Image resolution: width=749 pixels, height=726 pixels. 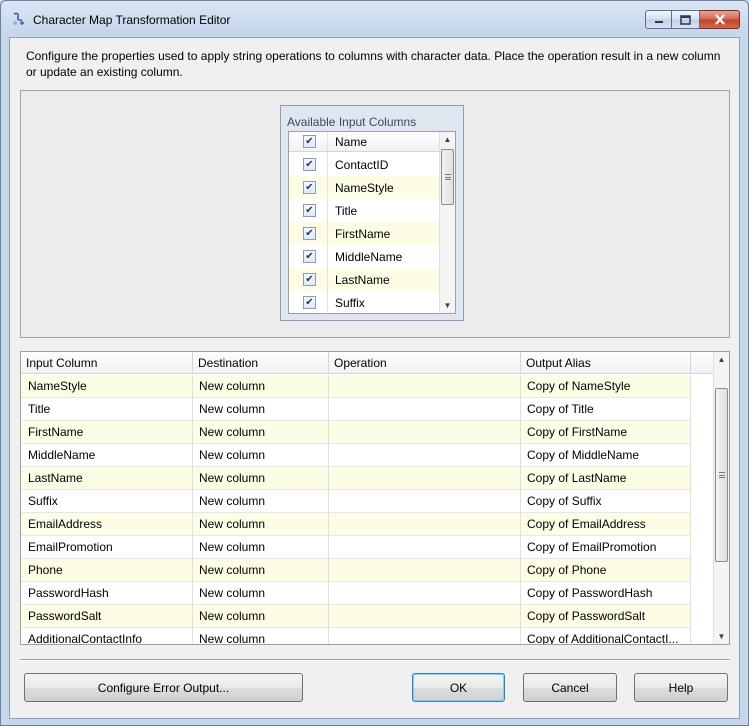 What do you see at coordinates (658, 19) in the screenshot?
I see `minimize-button` at bounding box center [658, 19].